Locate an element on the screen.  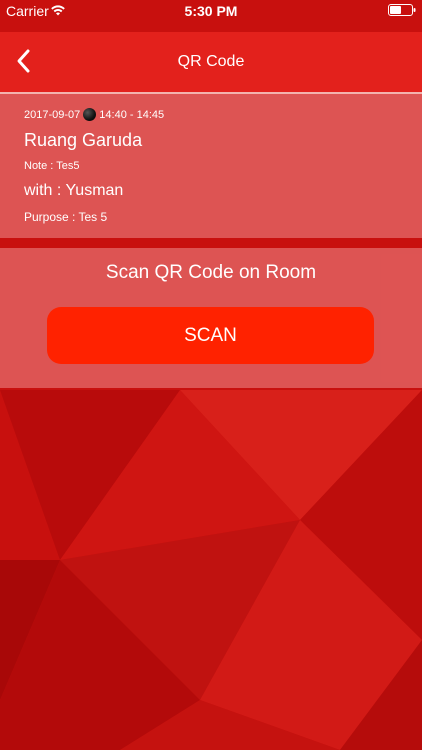
status-time: 5:30 PM is located at coordinates (211, 11).